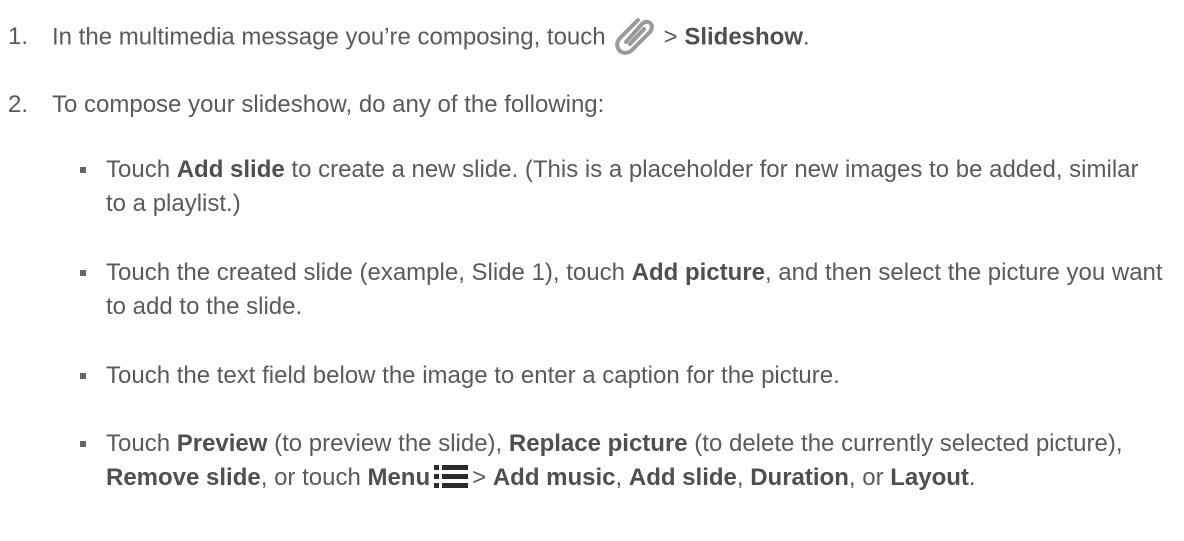 This screenshot has width=1184, height=541. What do you see at coordinates (222, 443) in the screenshot?
I see `preview-label: Preview` at bounding box center [222, 443].